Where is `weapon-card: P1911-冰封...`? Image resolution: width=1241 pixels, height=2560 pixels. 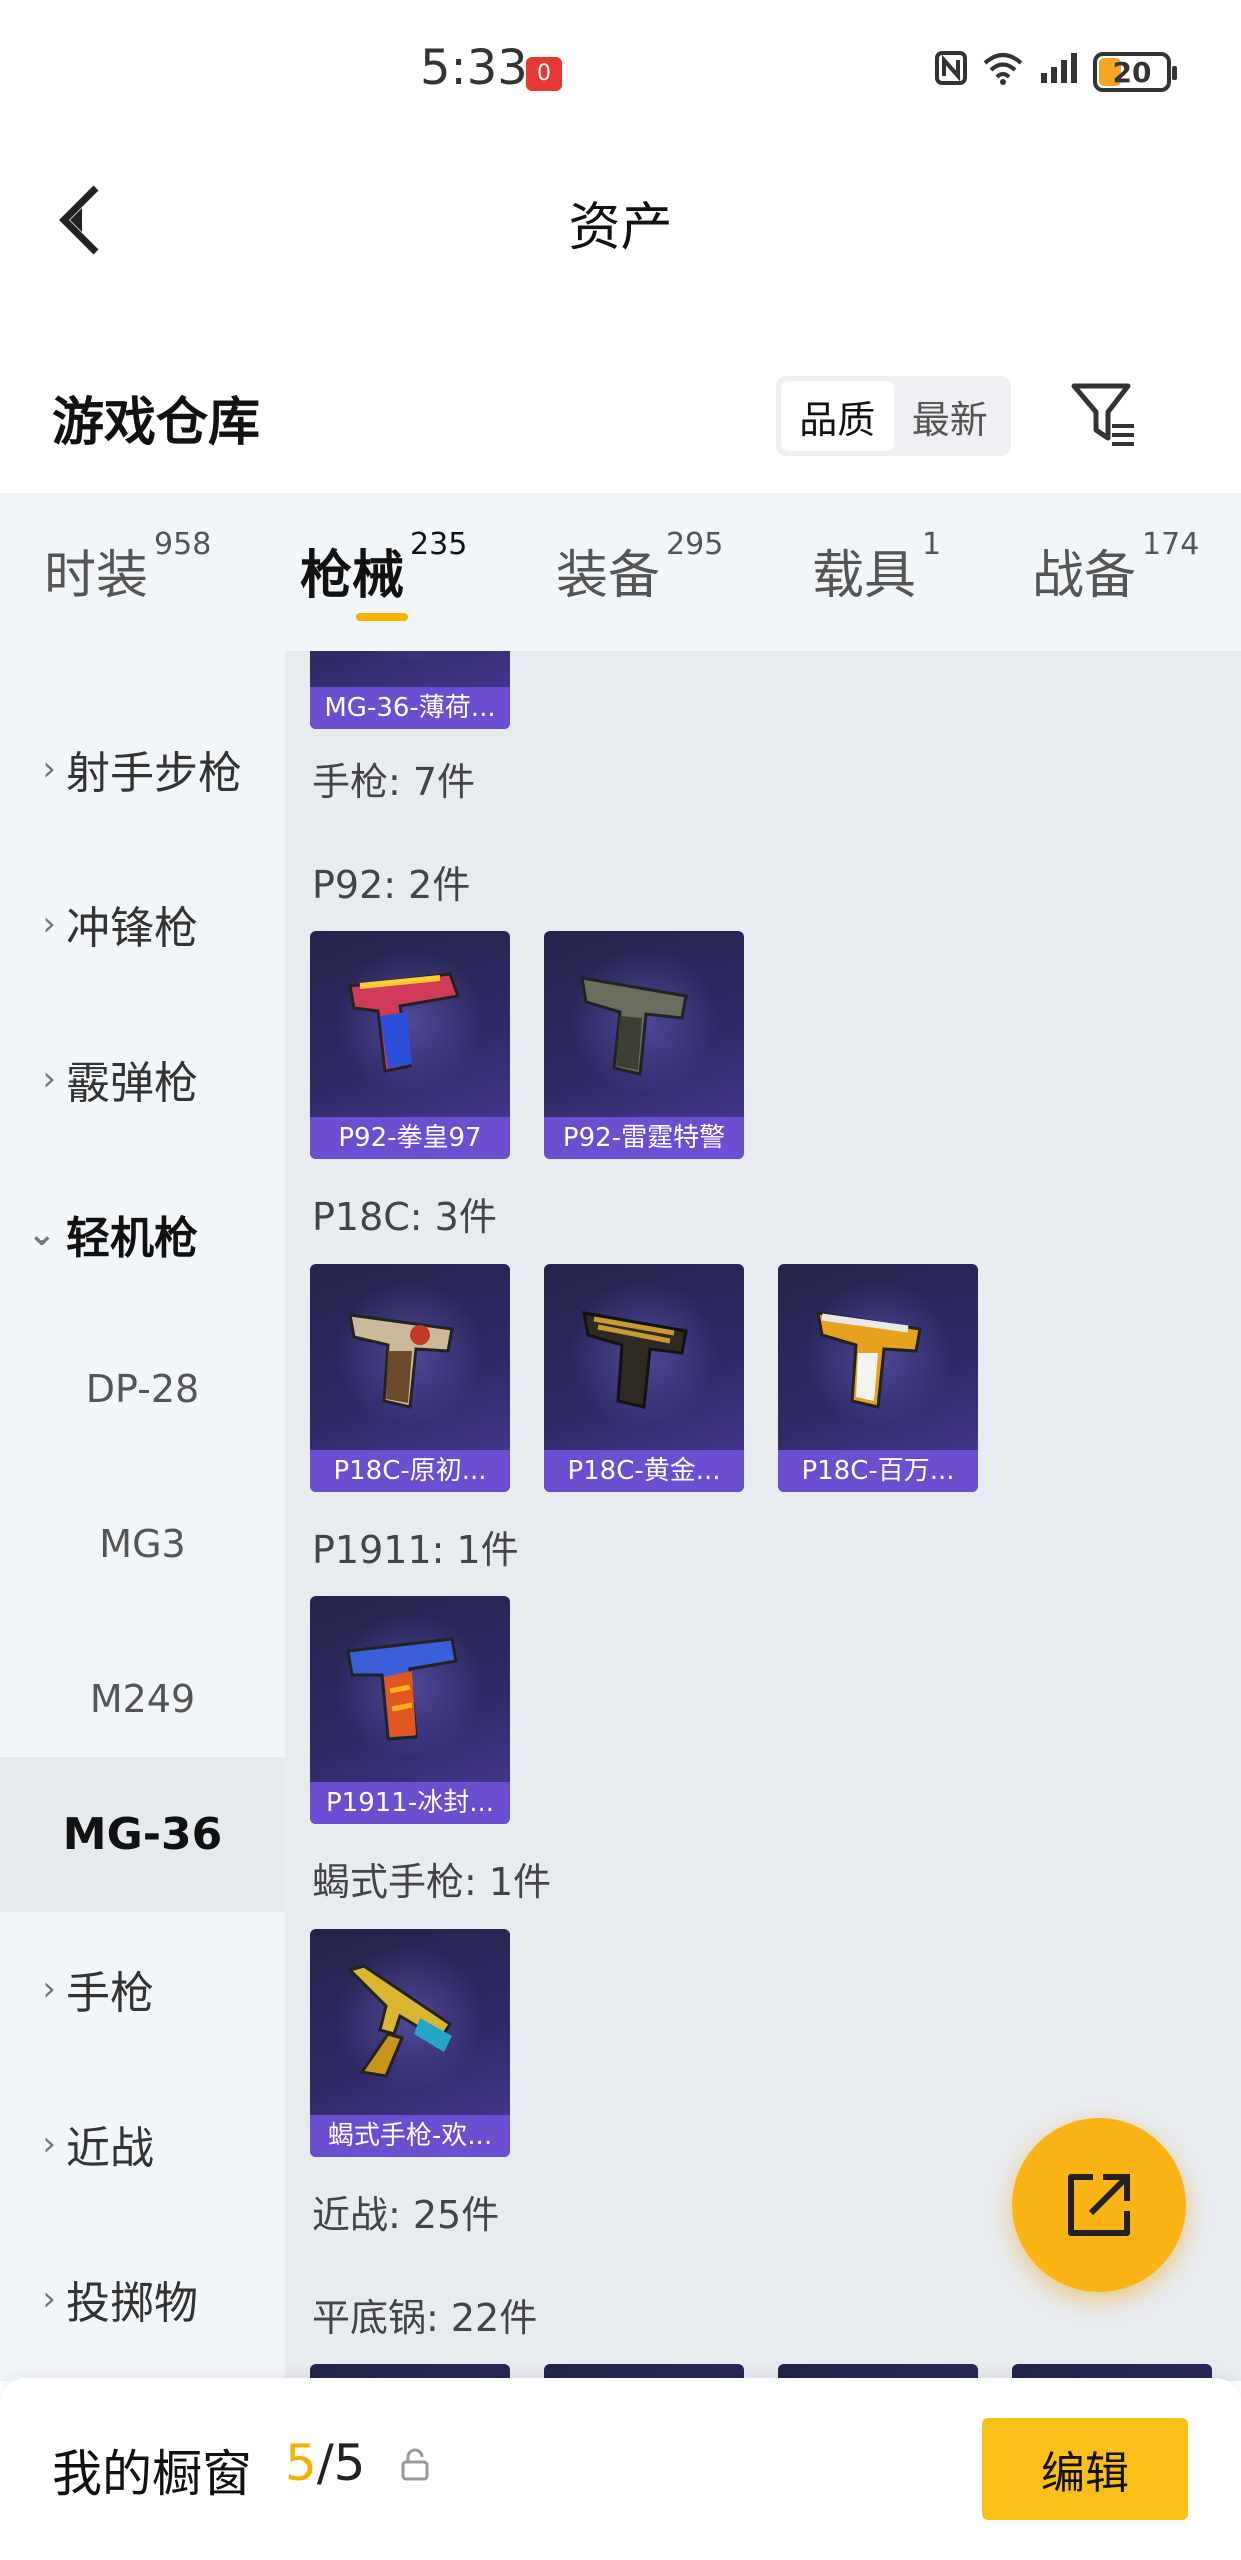 weapon-card: P1911-冰封... is located at coordinates (410, 1710).